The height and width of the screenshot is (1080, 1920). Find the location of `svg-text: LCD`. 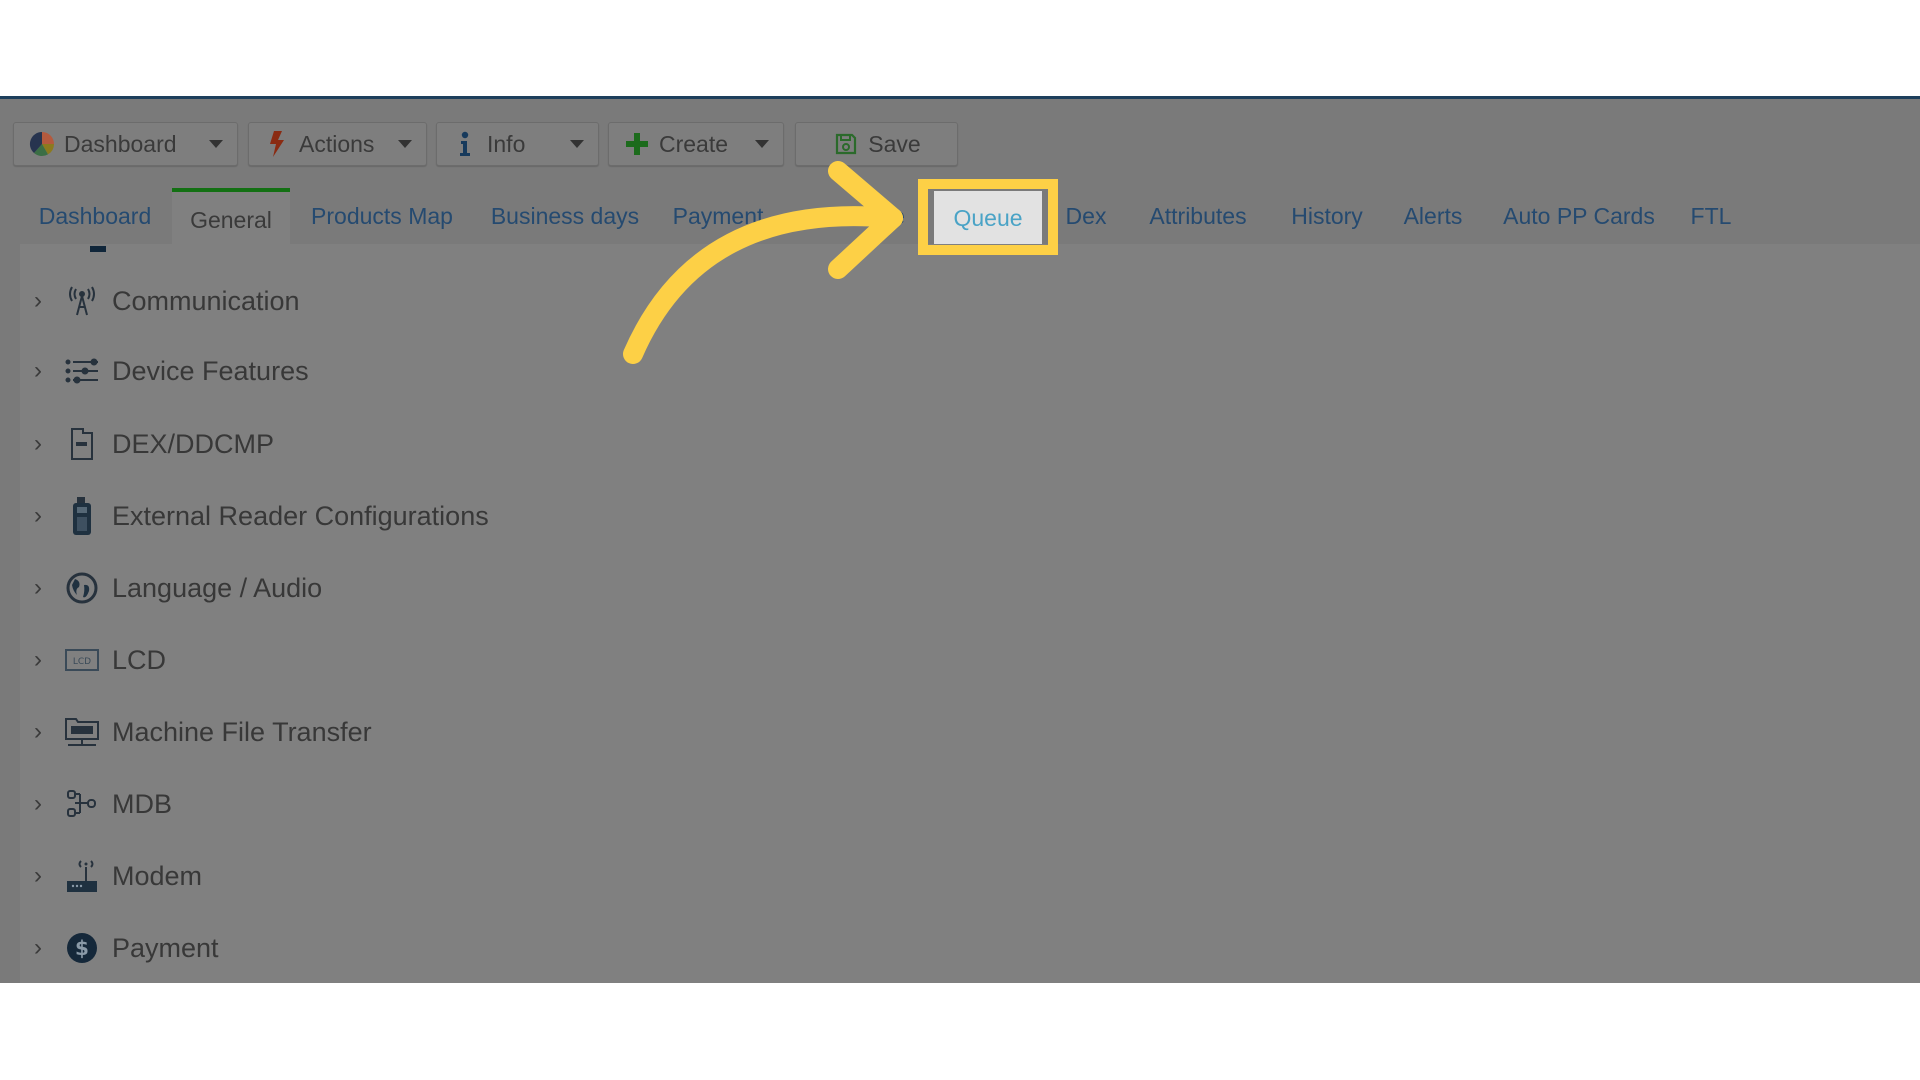

svg-text: LCD is located at coordinates (82, 662).